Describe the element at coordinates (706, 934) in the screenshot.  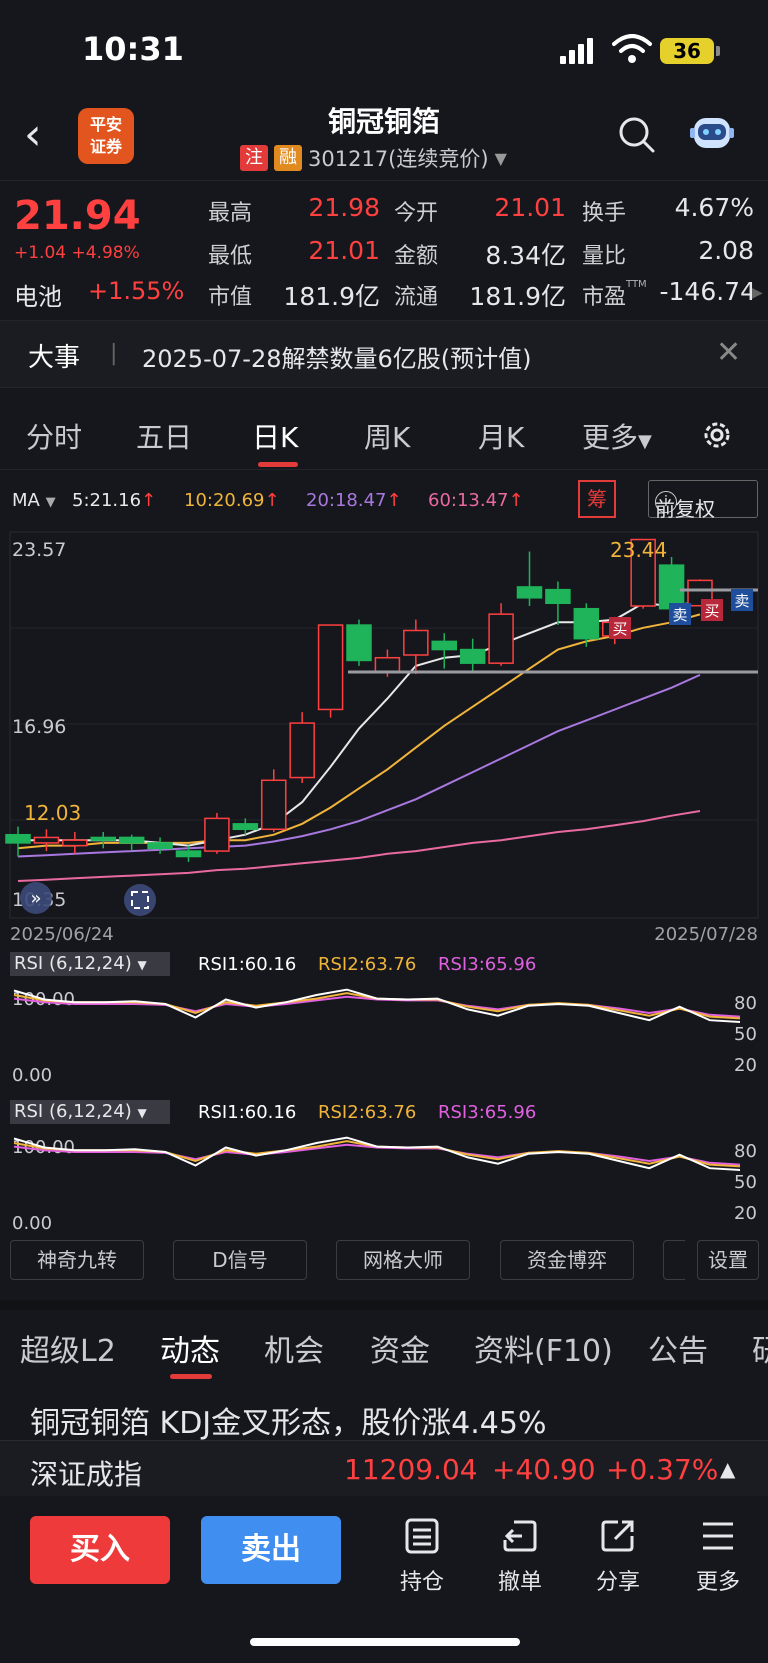
I see `x-end-label: 2025/07/28` at that location.